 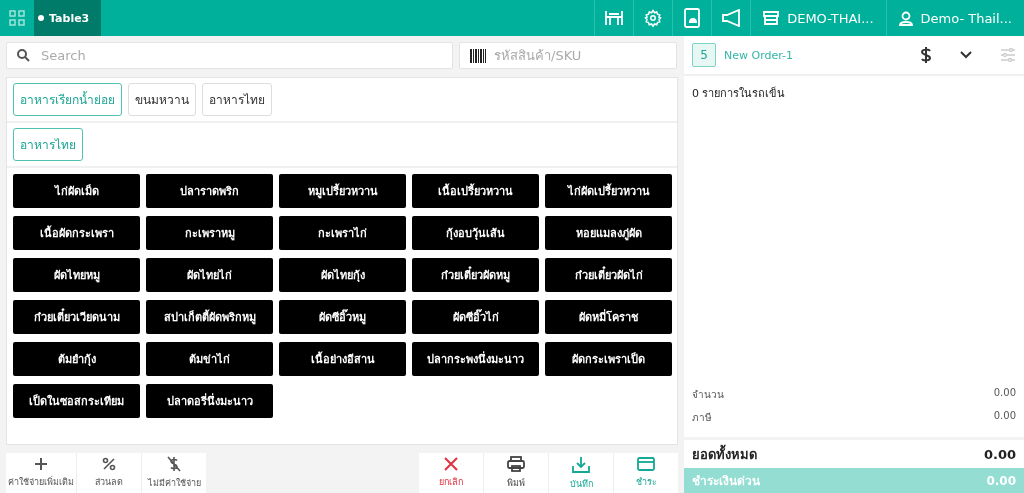 What do you see at coordinates (475, 359) in the screenshot?
I see `product-button: ปลากระพงนึ่งมะนาว` at bounding box center [475, 359].